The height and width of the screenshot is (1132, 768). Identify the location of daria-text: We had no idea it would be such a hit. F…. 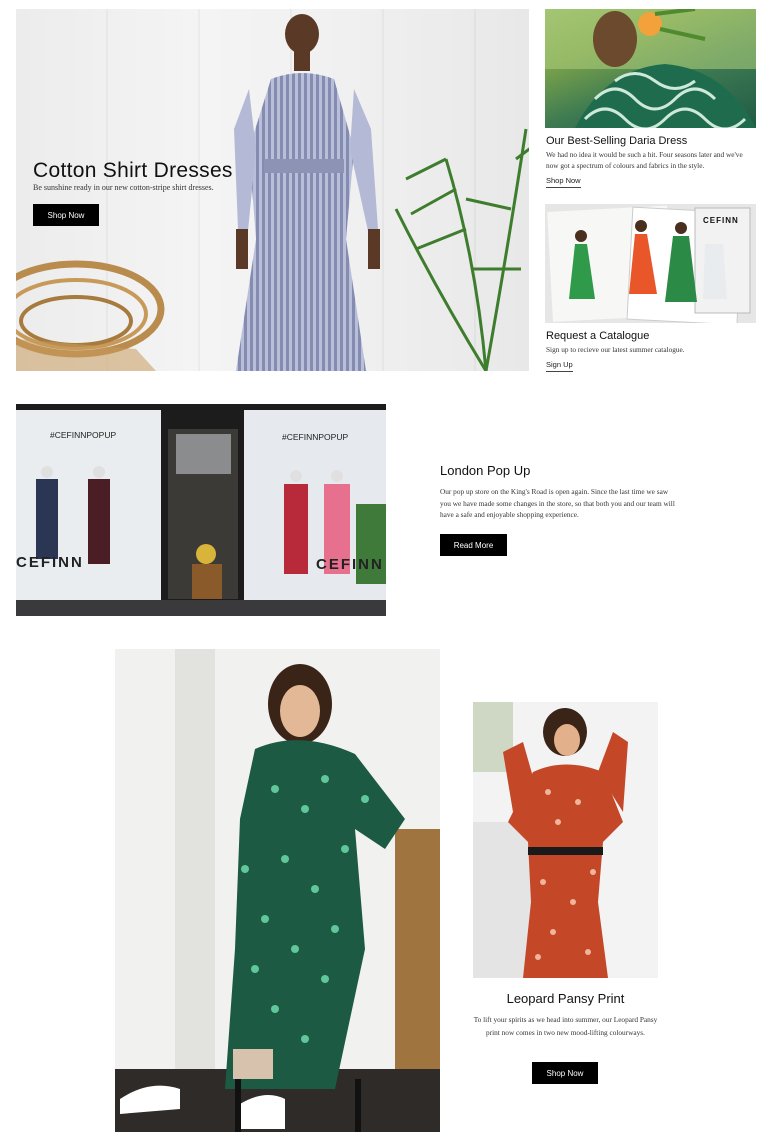
(644, 160).